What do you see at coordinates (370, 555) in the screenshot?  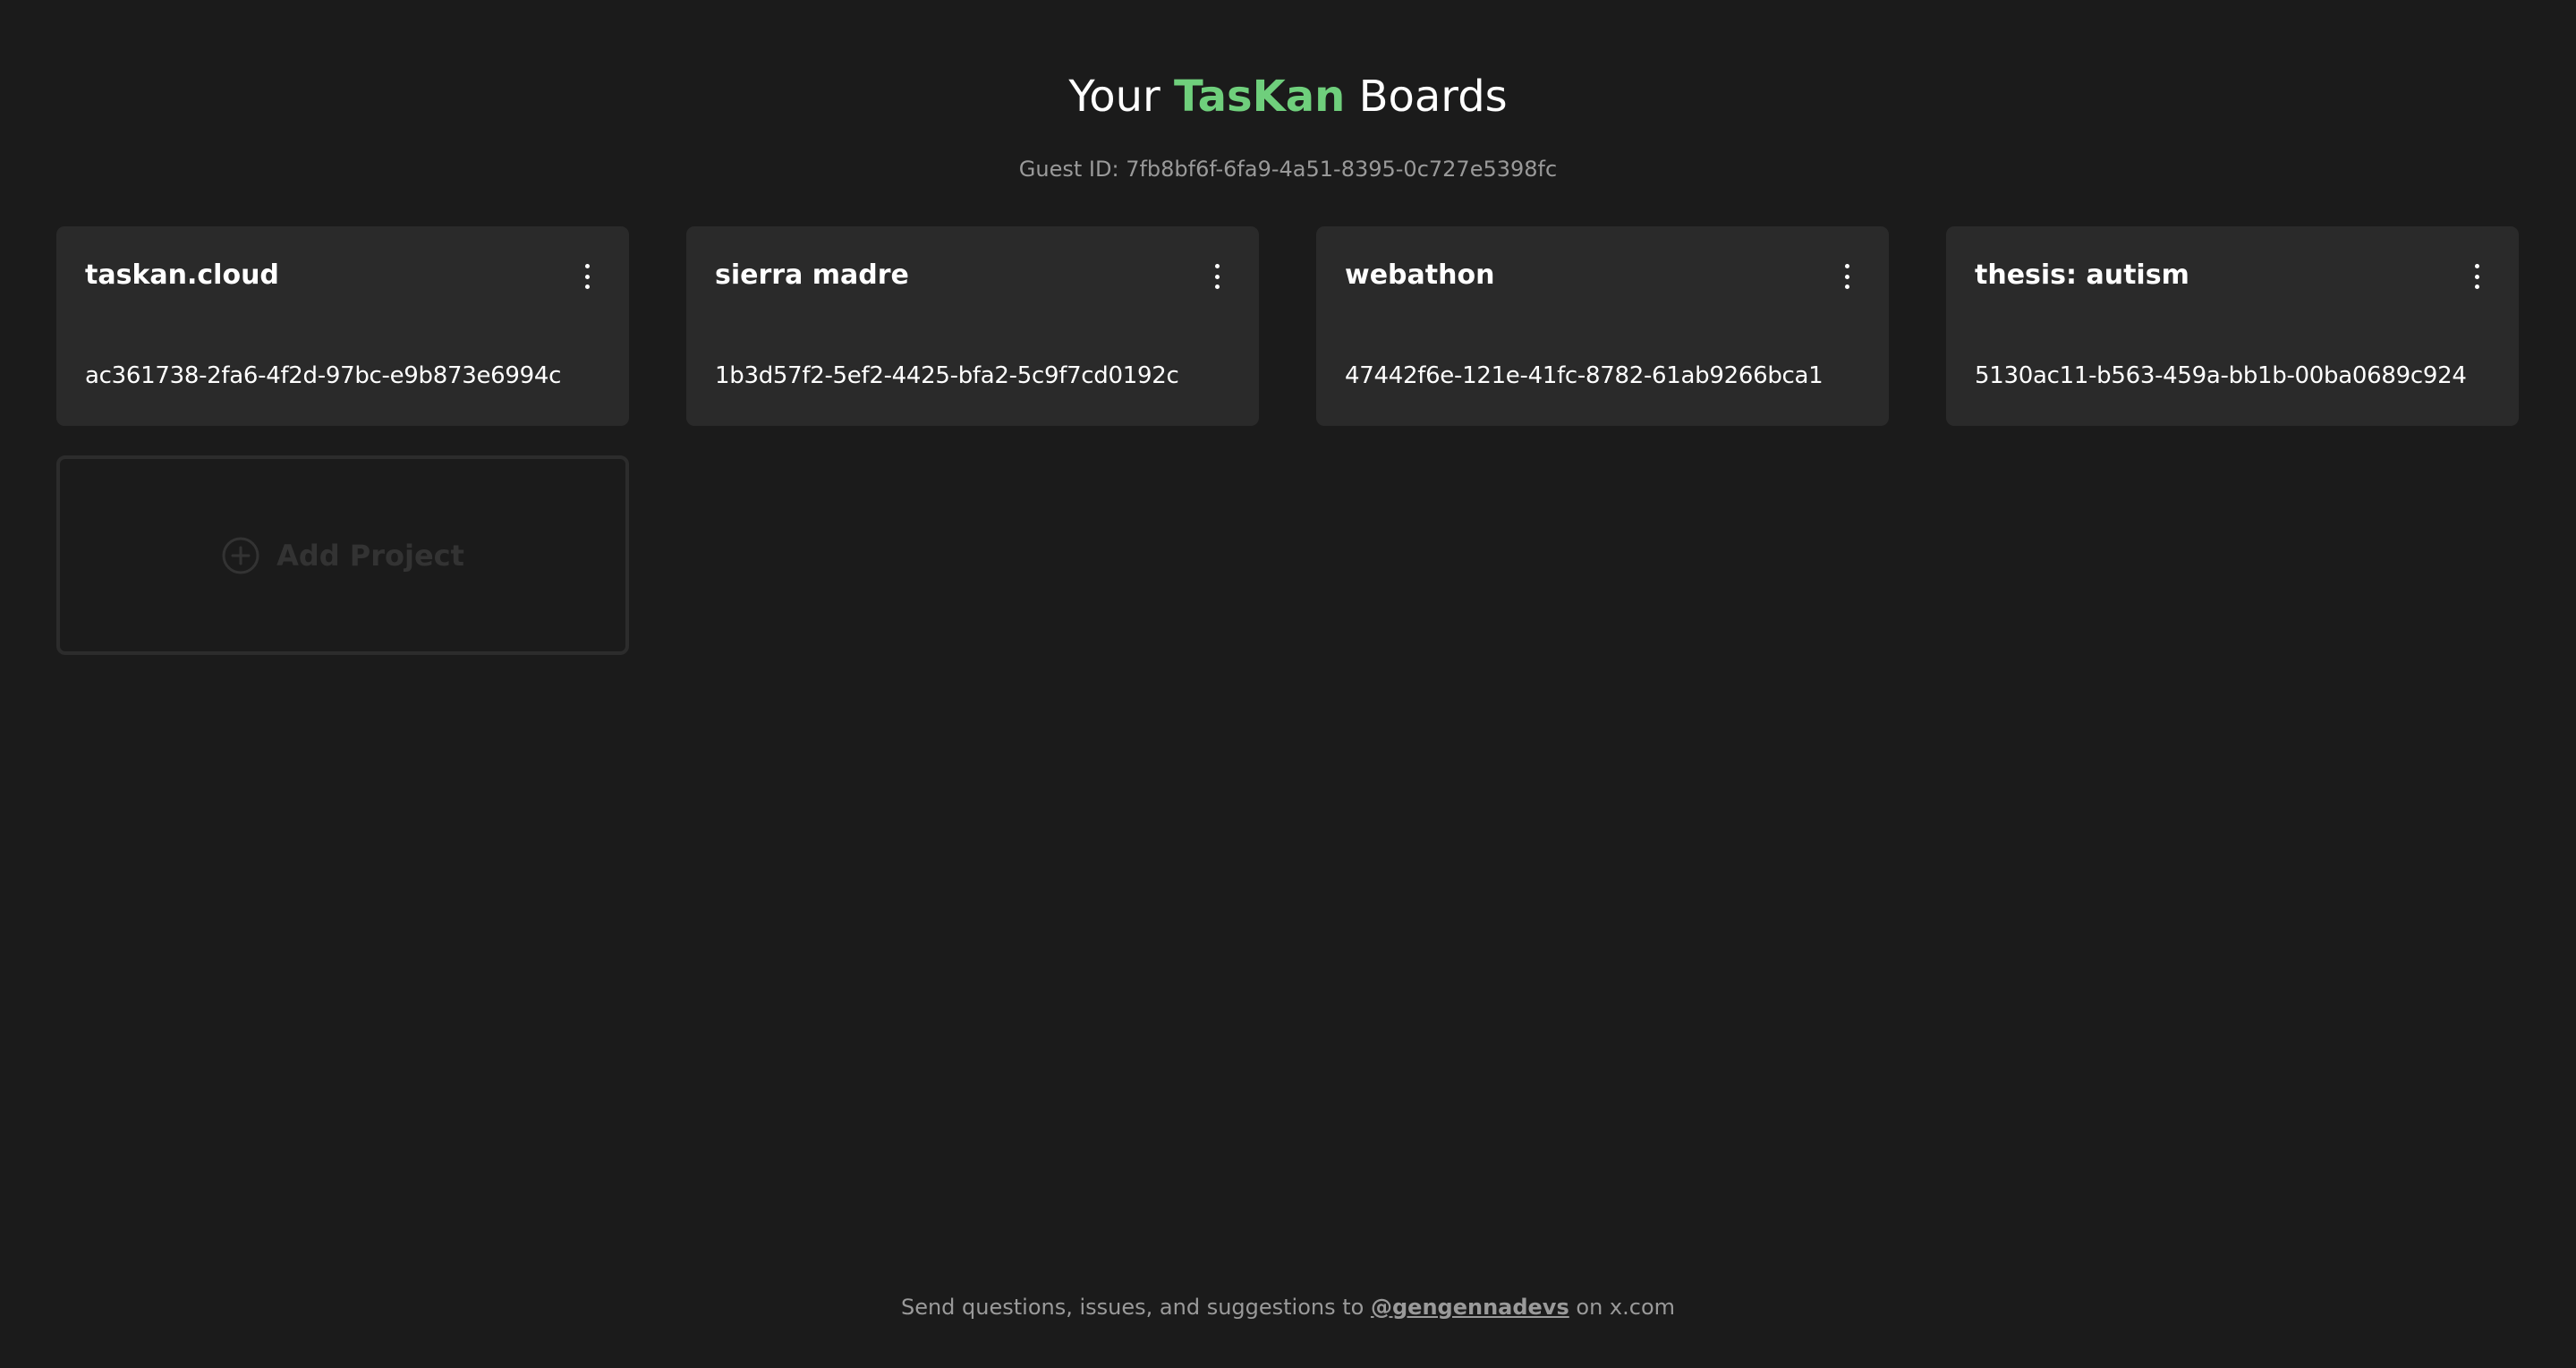 I see `add-project-label: Add Project` at bounding box center [370, 555].